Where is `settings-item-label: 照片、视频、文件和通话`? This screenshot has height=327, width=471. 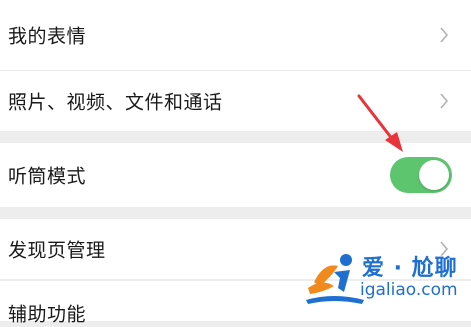 settings-item-label: 照片、视频、文件和通话 is located at coordinates (115, 102).